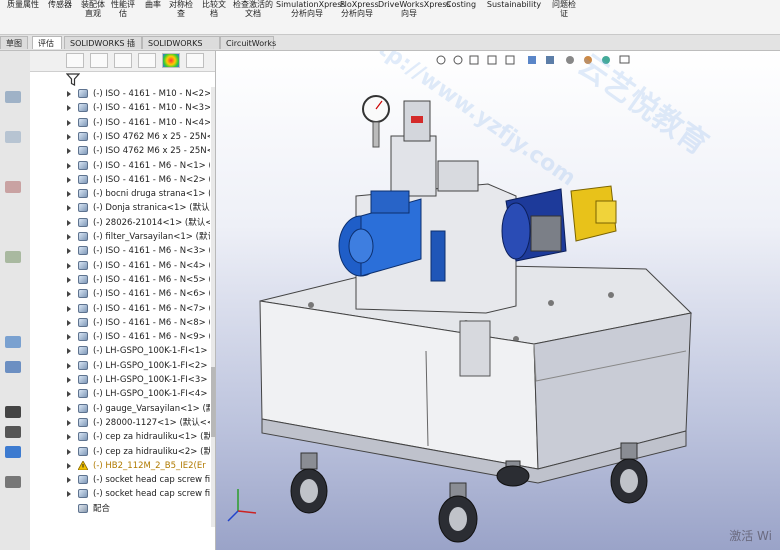  Describe the element at coordinates (93, 9) in the screenshot. I see `assembly-visualization-button: 装配体直观` at that location.